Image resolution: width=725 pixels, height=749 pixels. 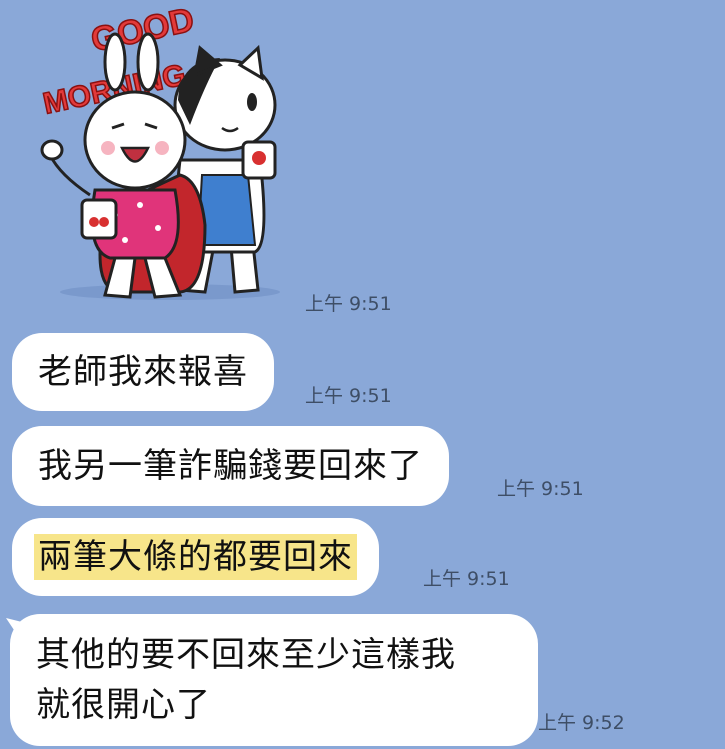 What do you see at coordinates (348, 304) in the screenshot?
I see `sticker-timestamp: 上午 9:51` at bounding box center [348, 304].